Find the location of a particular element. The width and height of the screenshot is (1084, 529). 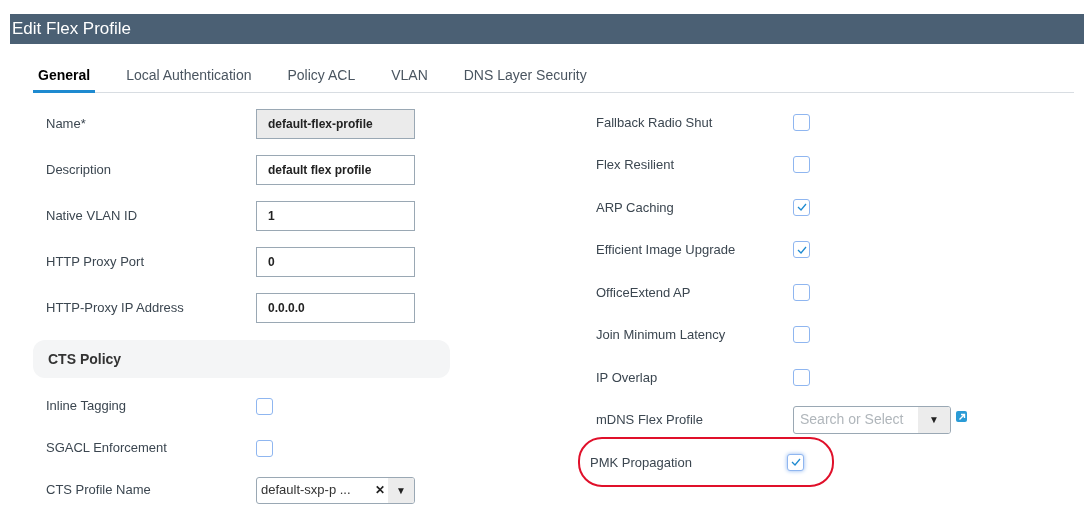

tab: General is located at coordinates (64, 76).